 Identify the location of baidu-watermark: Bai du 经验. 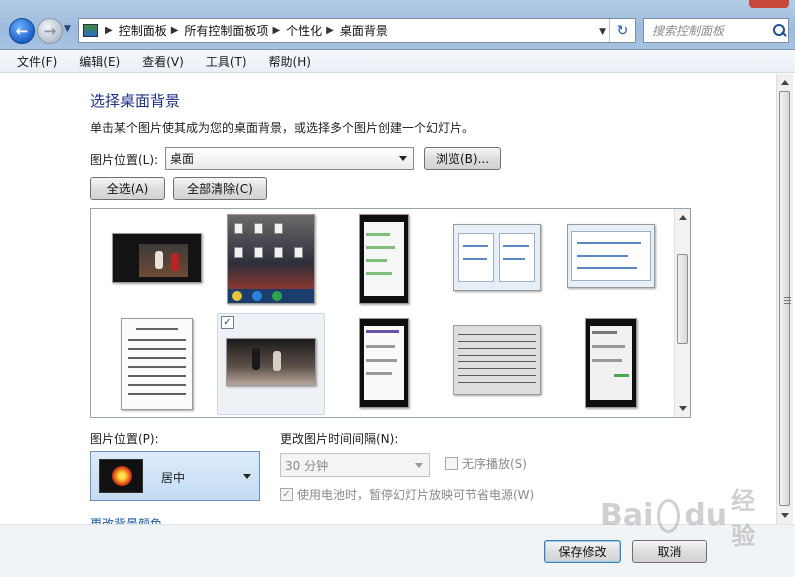
(680, 518).